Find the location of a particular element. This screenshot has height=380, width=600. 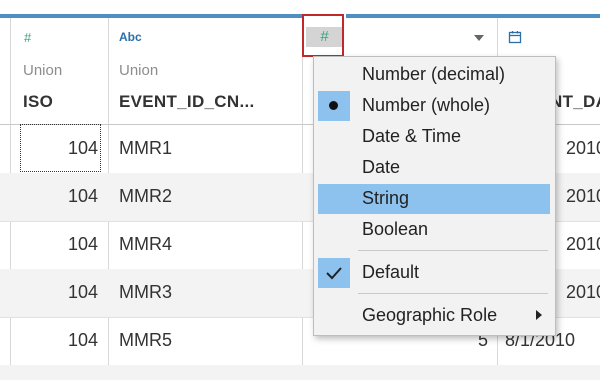

menu-item-label: Number (decimal) is located at coordinates (434, 74).